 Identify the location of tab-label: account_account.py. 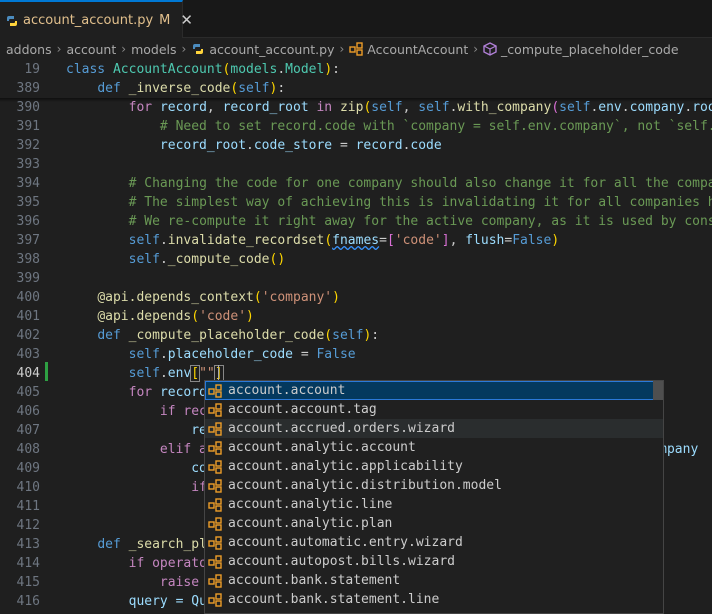
(88, 20).